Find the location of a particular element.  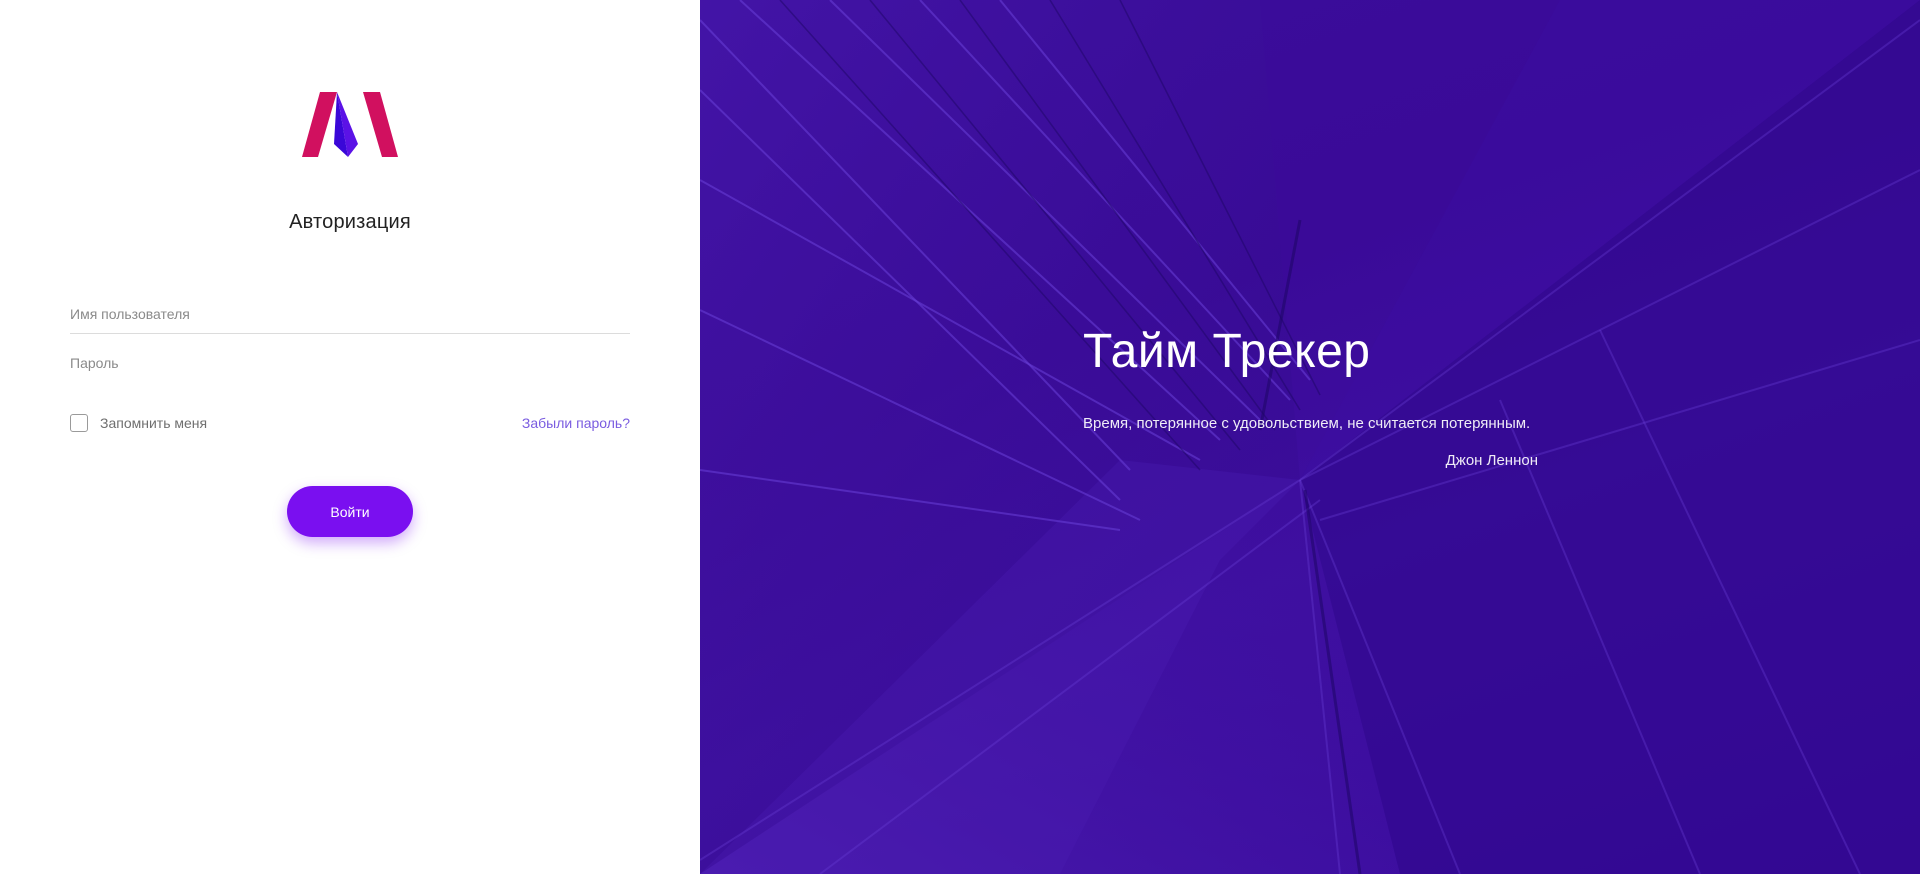

remember-me-option: Запомнить меня is located at coordinates (138, 423).